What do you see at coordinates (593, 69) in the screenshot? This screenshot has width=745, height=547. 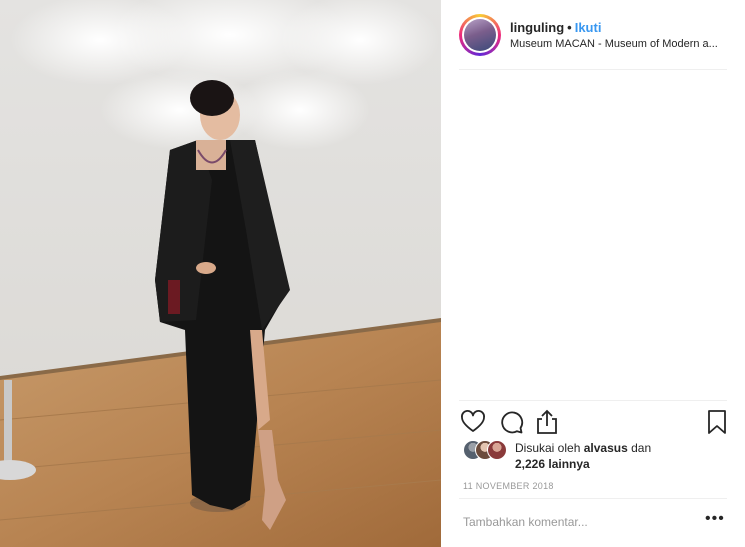 I see `header-divider` at bounding box center [593, 69].